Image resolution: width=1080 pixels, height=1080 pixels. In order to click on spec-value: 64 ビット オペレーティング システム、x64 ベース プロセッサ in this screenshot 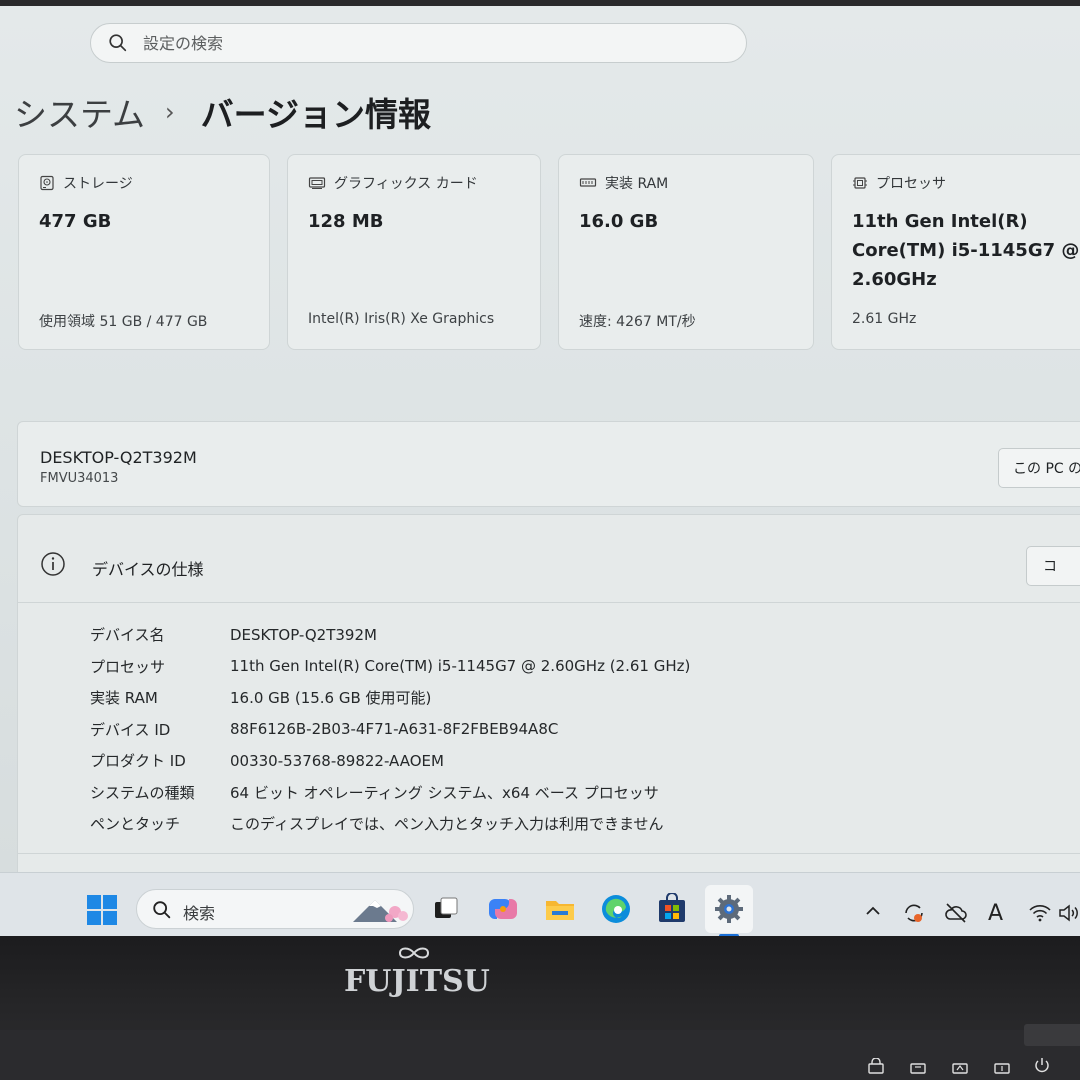, I will do `click(444, 792)`.